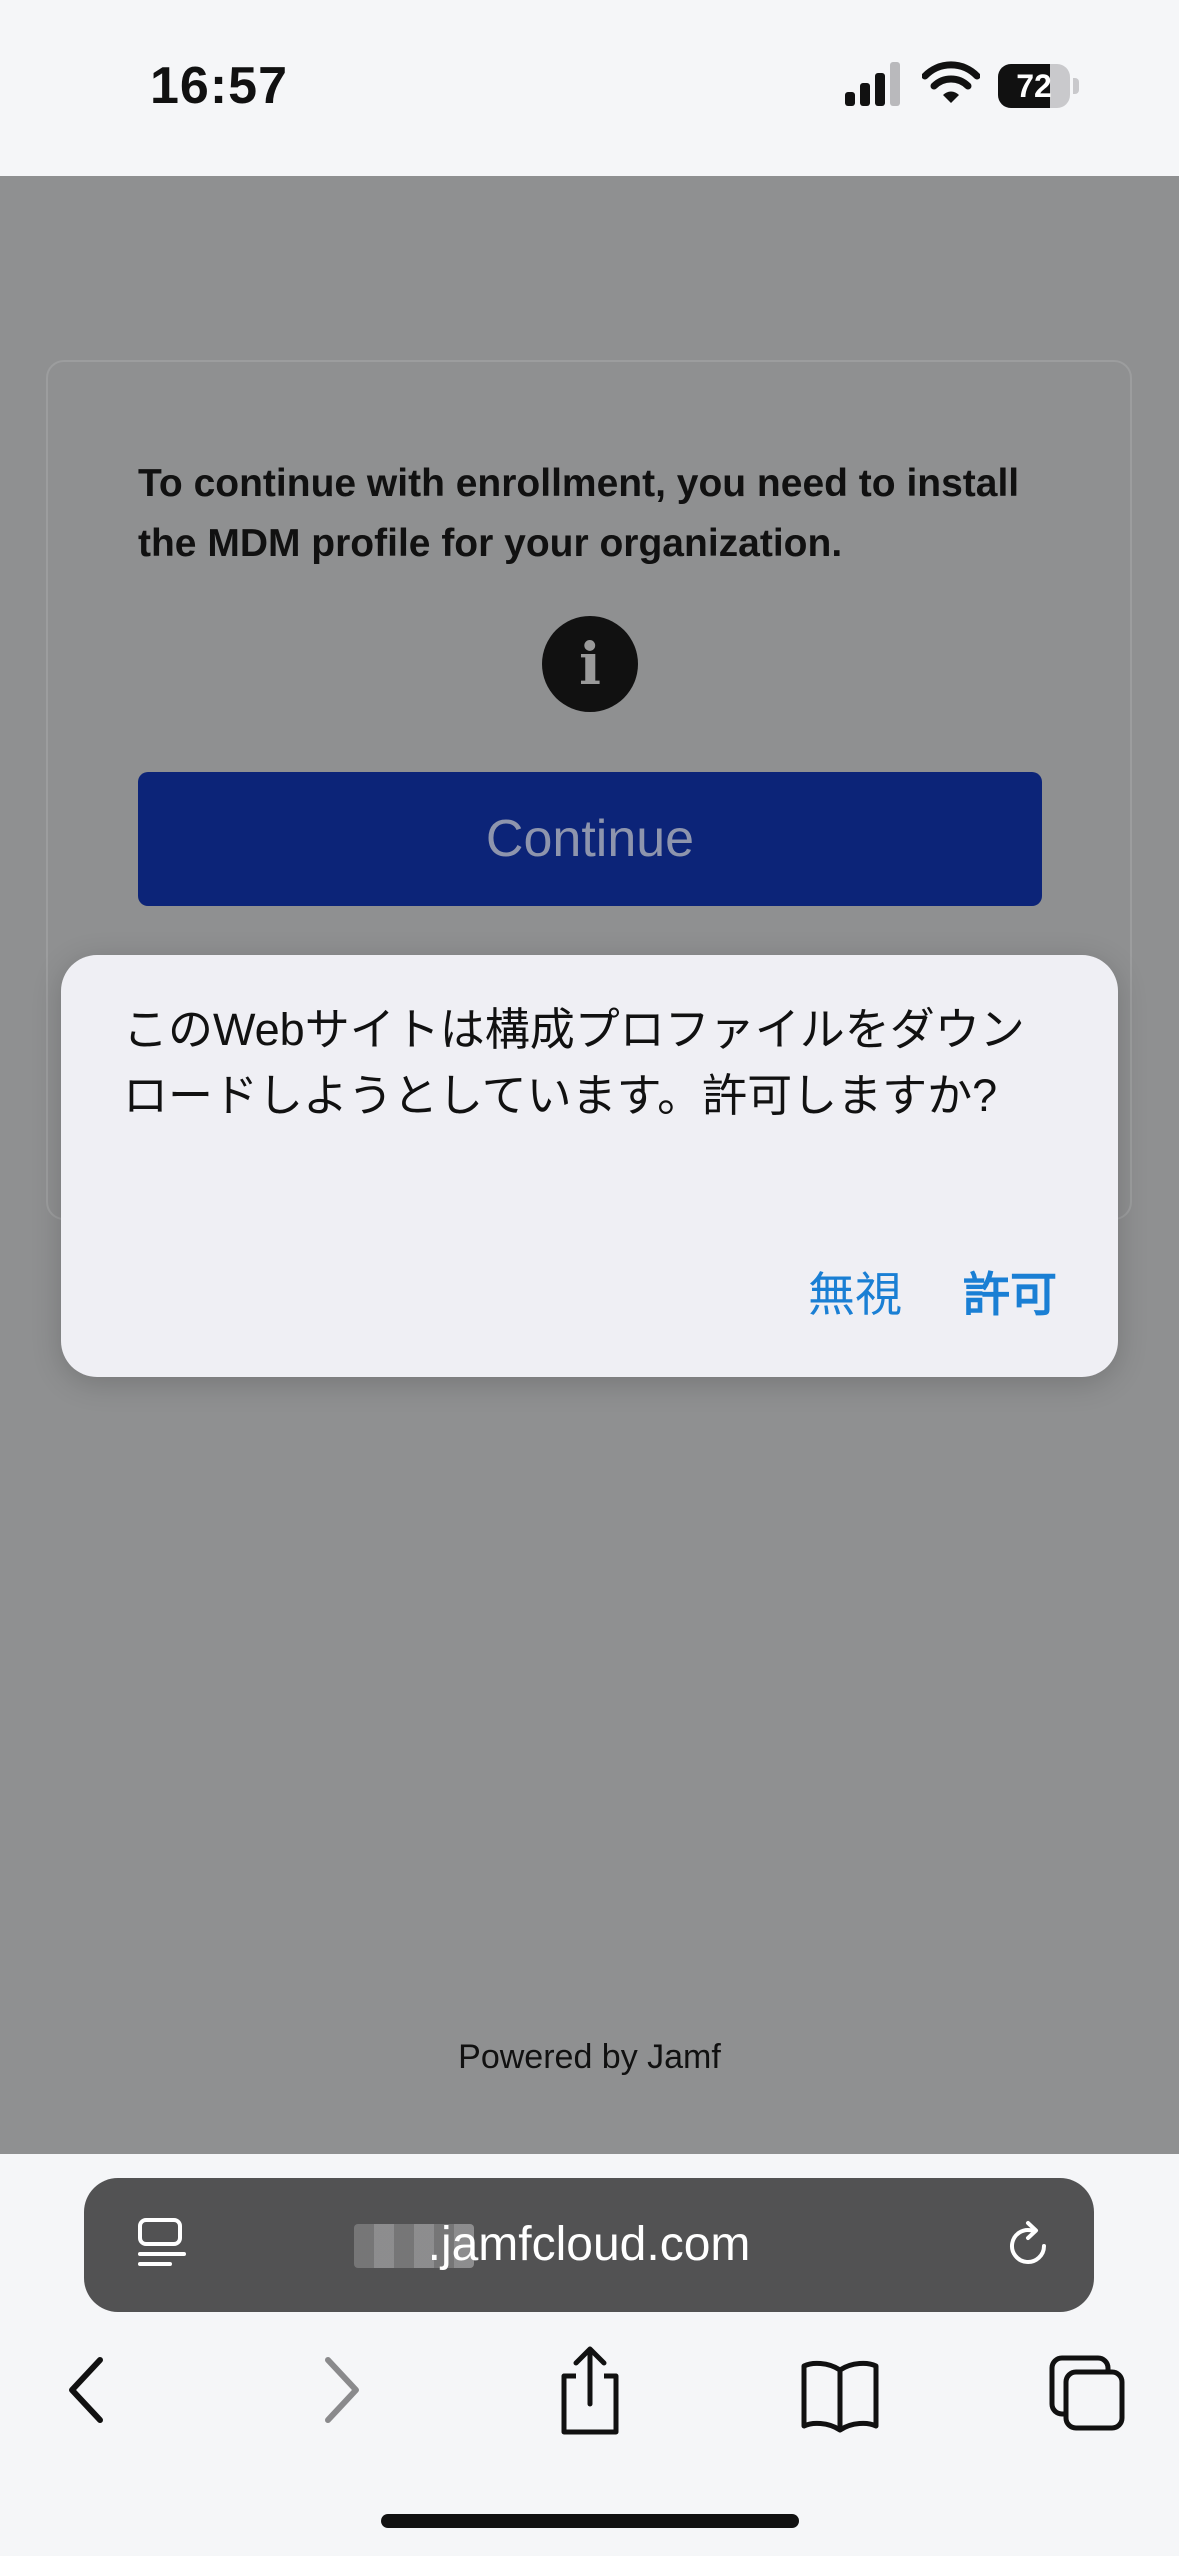  I want to click on battery-percent: 72, so click(1034, 86).